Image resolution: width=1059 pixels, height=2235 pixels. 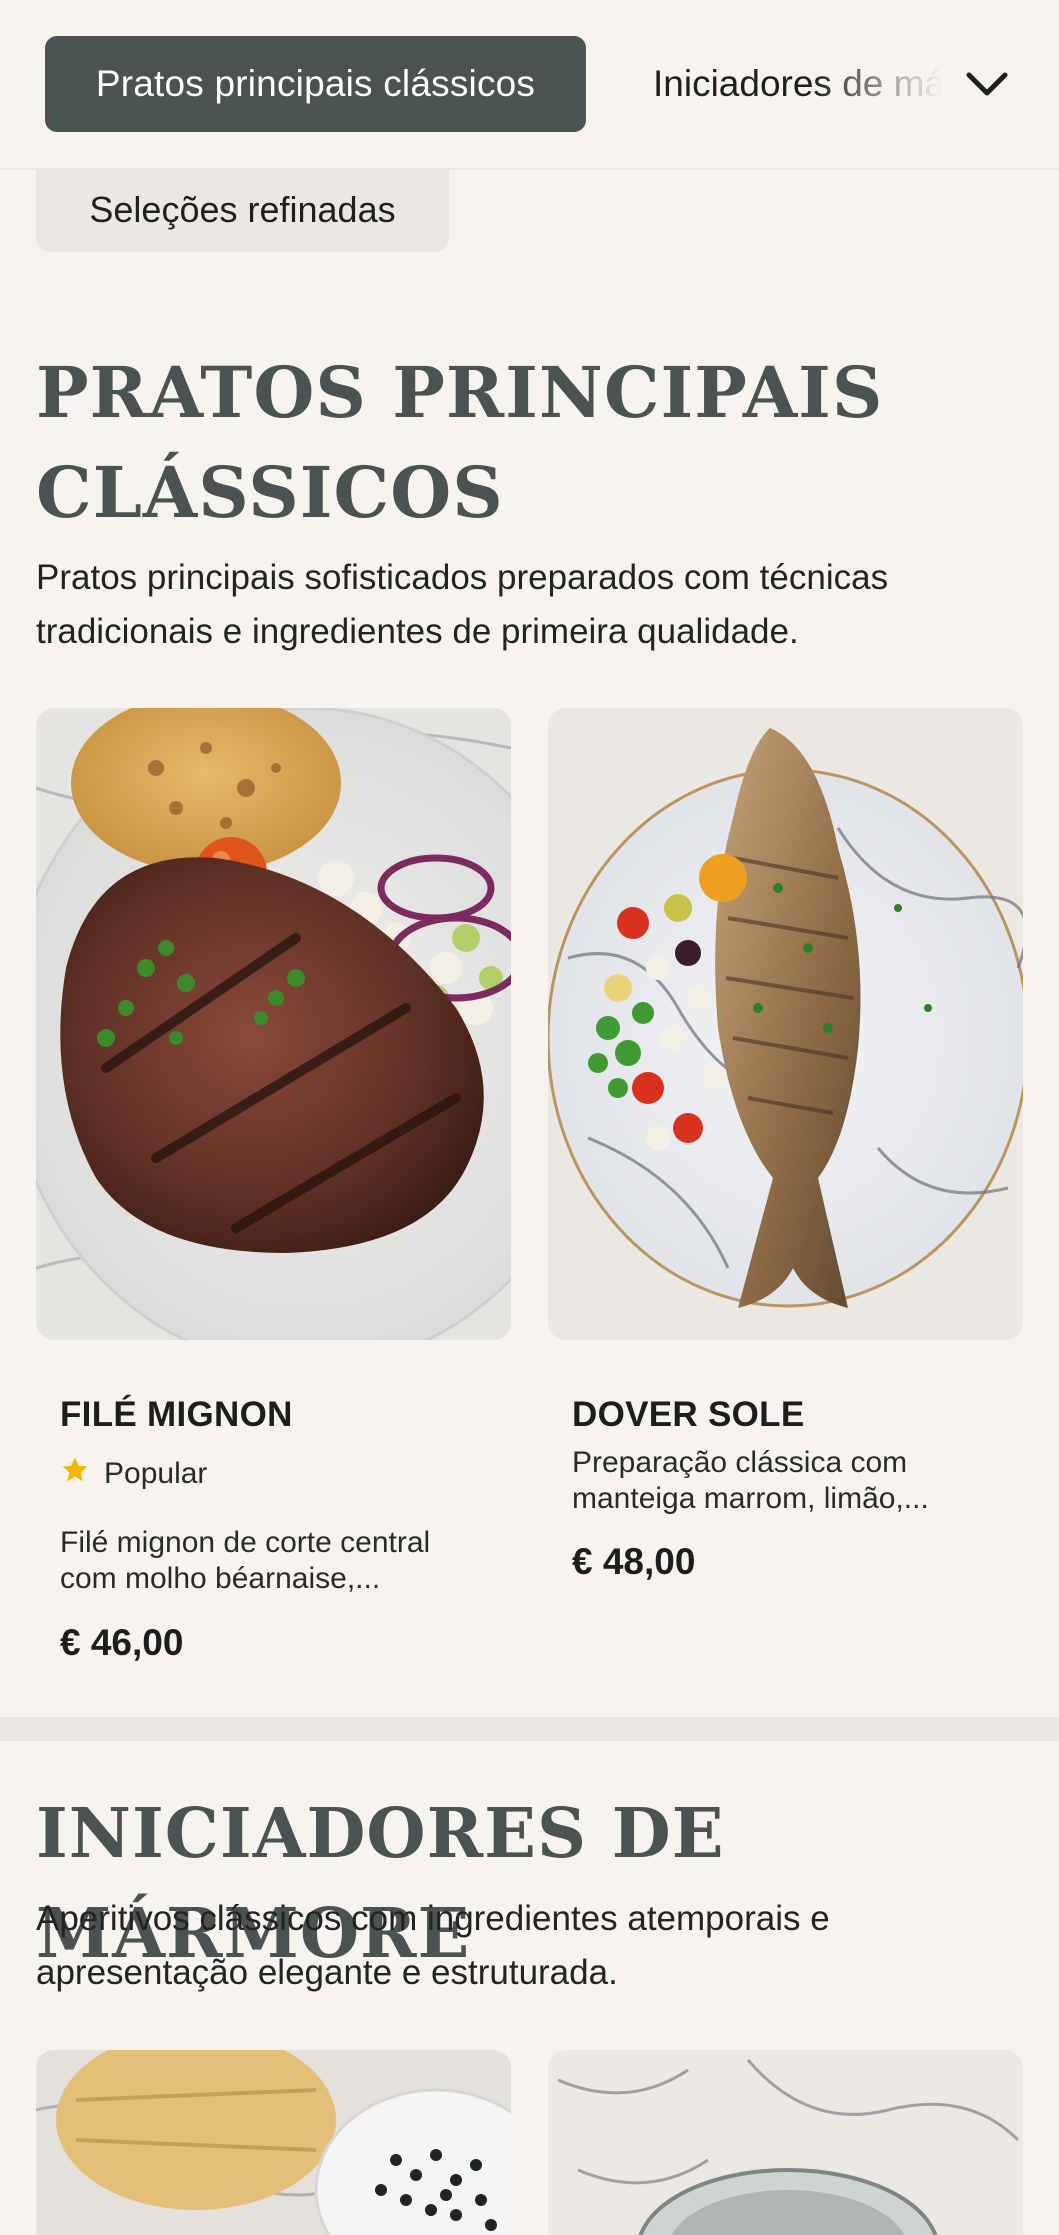 I want to click on section-divider, so click(x=529, y=1729).